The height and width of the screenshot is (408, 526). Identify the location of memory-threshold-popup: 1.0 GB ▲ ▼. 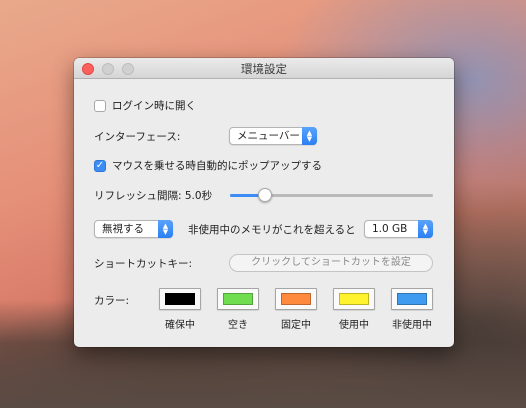
(398, 229).